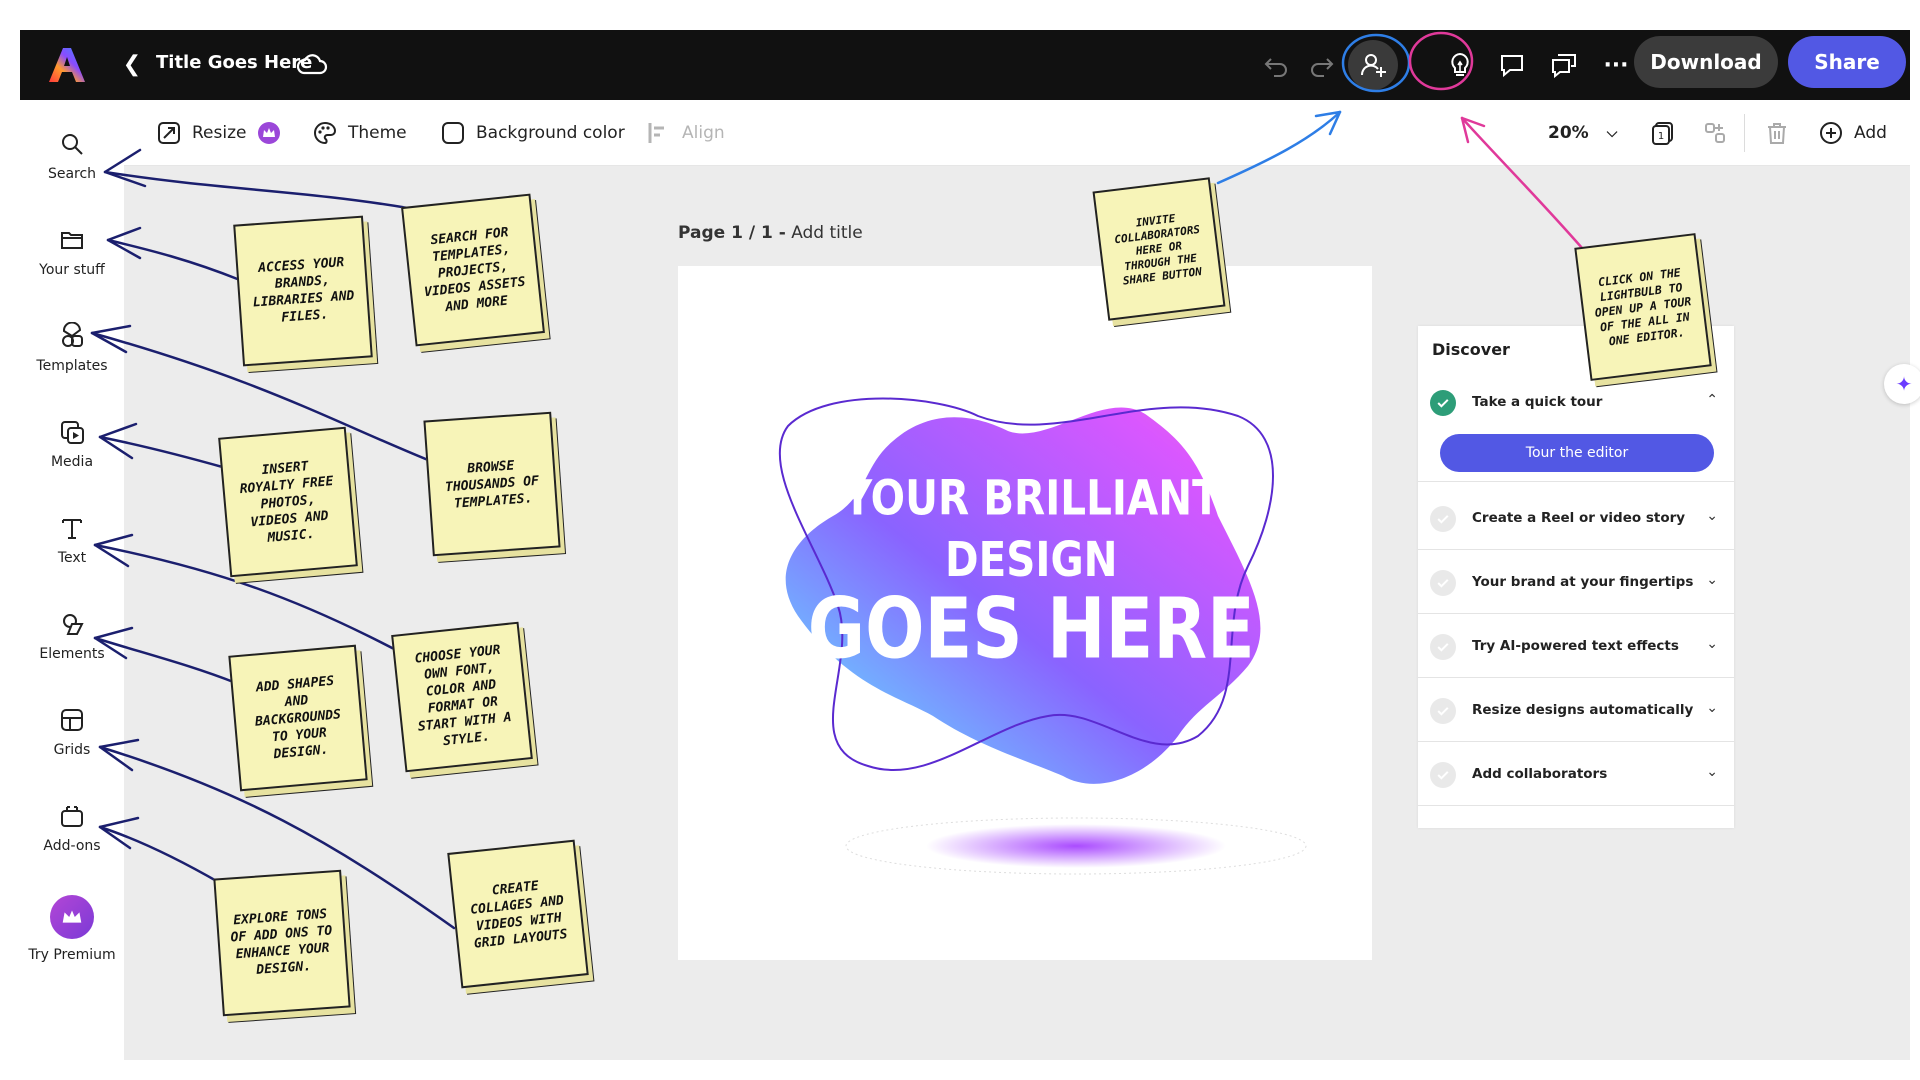 This screenshot has width=1920, height=1080. I want to click on background-color-button: Background color, so click(532, 133).